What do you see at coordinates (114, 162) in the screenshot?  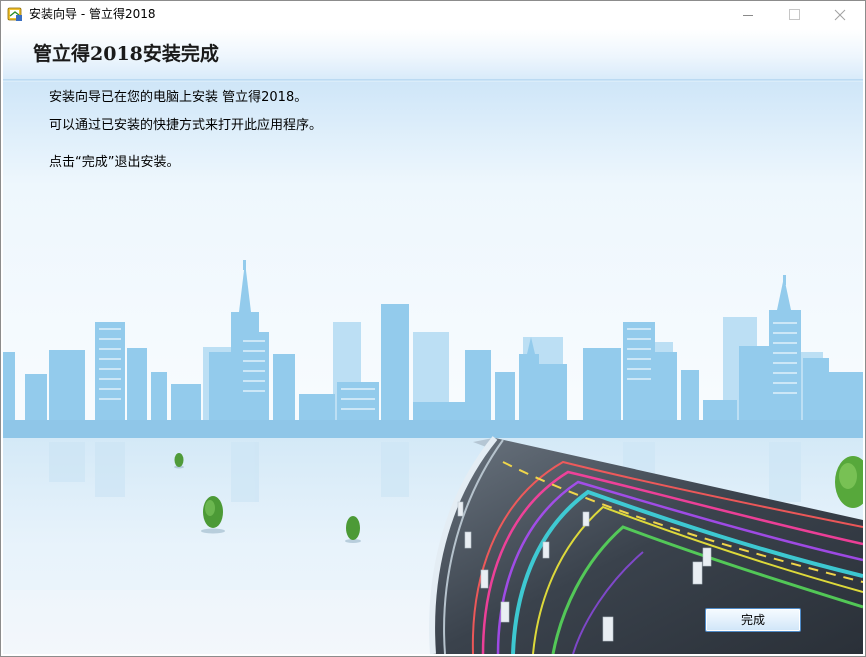 I see `exit-instruction-message: 点击“完成”退出安装。` at bounding box center [114, 162].